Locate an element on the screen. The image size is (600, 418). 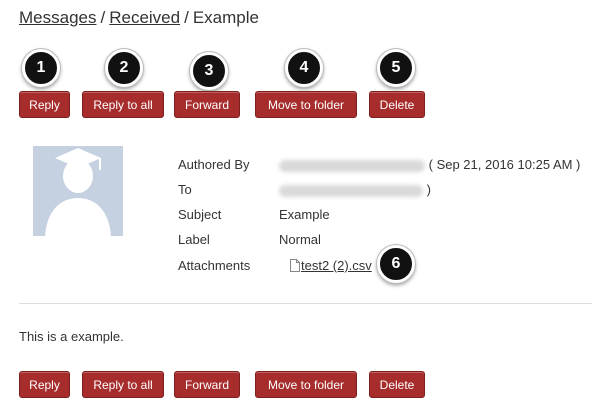
authored-by-value: ( Sep 21, 2016 10:25 AM ) is located at coordinates (429, 164).